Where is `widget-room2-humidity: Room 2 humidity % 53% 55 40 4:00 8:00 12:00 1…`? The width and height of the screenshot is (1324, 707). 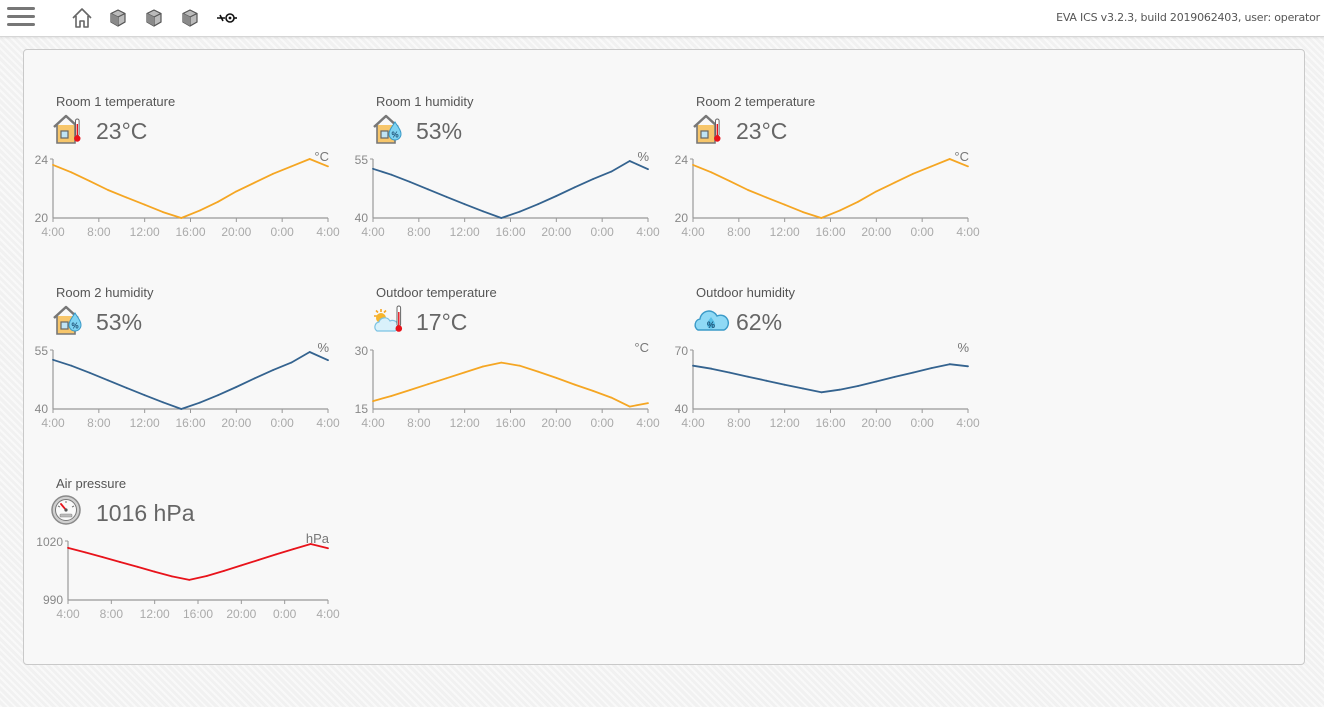 widget-room2-humidity: Room 2 humidity % 53% 55 40 4:00 8:00 12:00 1… is located at coordinates (182, 375).